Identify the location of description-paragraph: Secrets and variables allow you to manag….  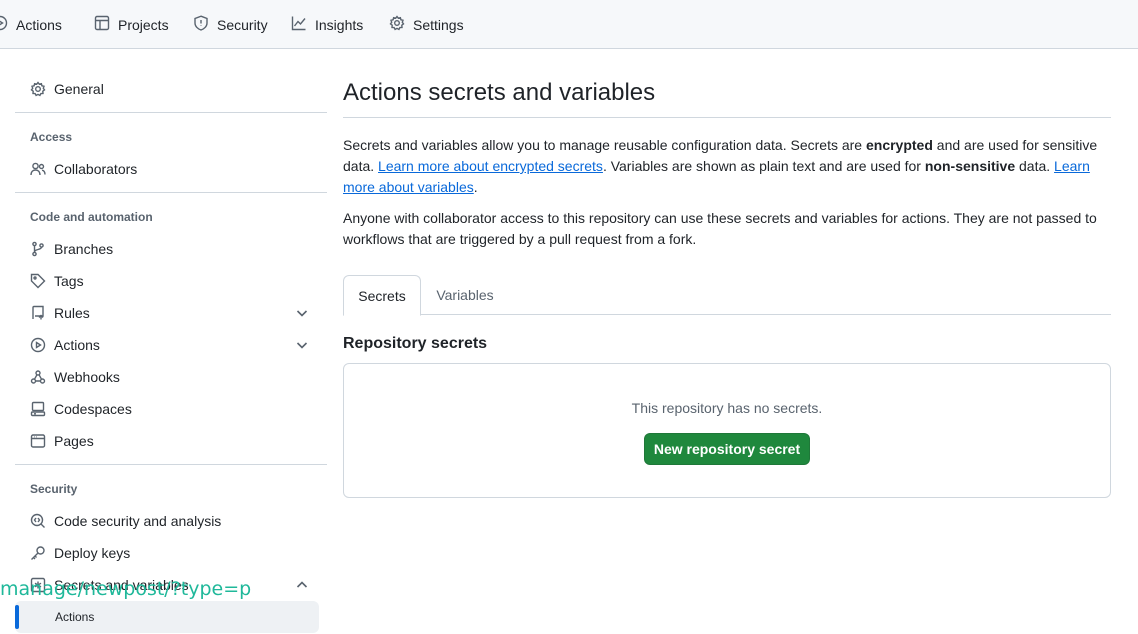
(727, 166).